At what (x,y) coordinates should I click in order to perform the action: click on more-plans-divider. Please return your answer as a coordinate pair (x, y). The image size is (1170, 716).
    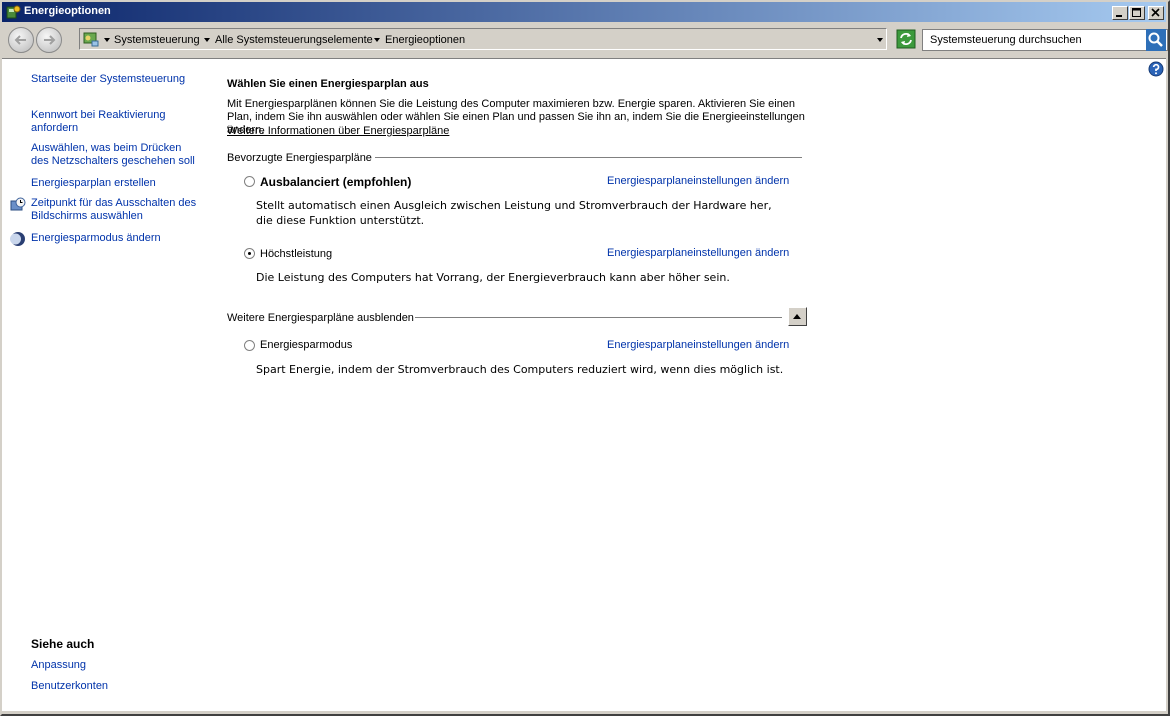
    Looking at the image, I should click on (598, 317).